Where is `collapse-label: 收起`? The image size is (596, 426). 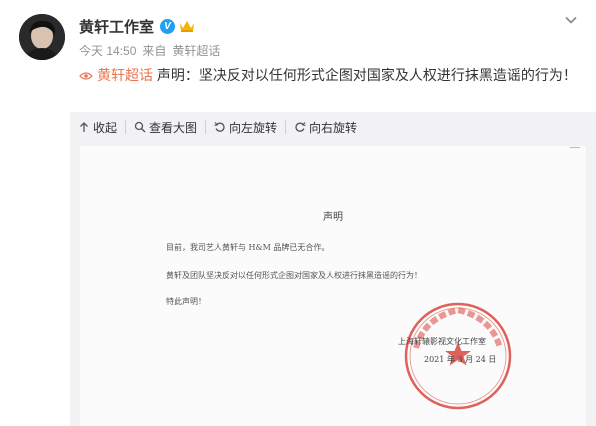
collapse-label: 收起 is located at coordinates (105, 127).